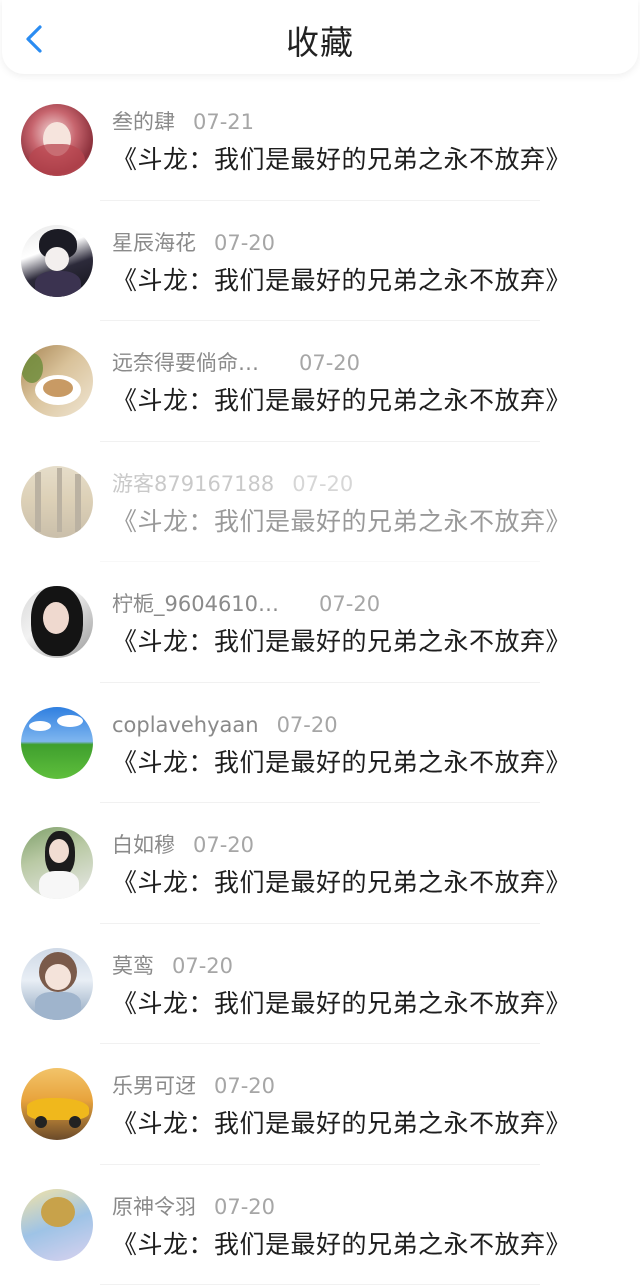  Describe the element at coordinates (154, 1086) in the screenshot. I see `username: 乐男可迓` at that location.